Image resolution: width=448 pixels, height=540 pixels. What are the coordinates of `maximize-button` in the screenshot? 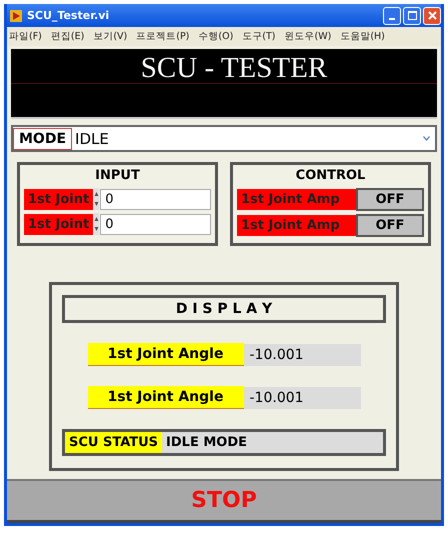 It's located at (412, 15).